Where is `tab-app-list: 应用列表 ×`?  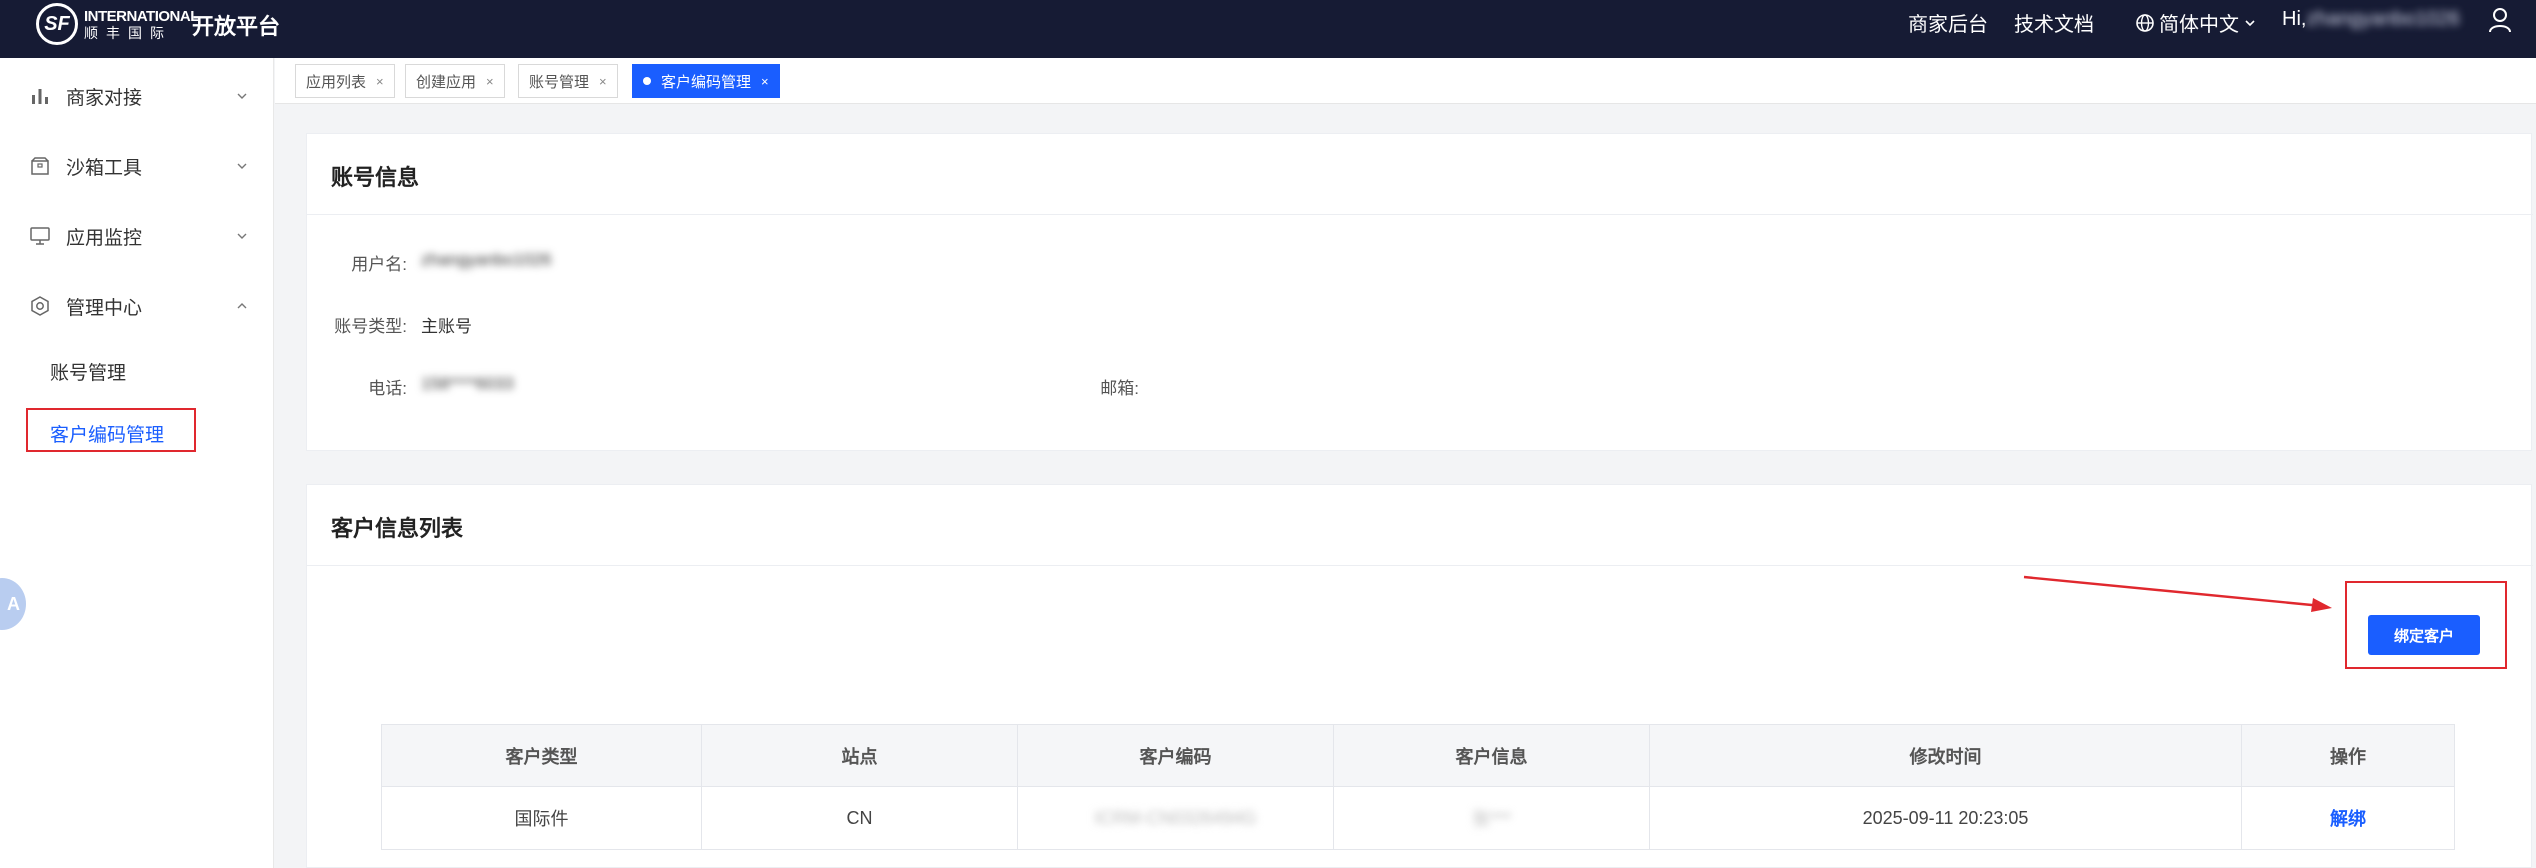
tab-app-list: 应用列表 × is located at coordinates (345, 81).